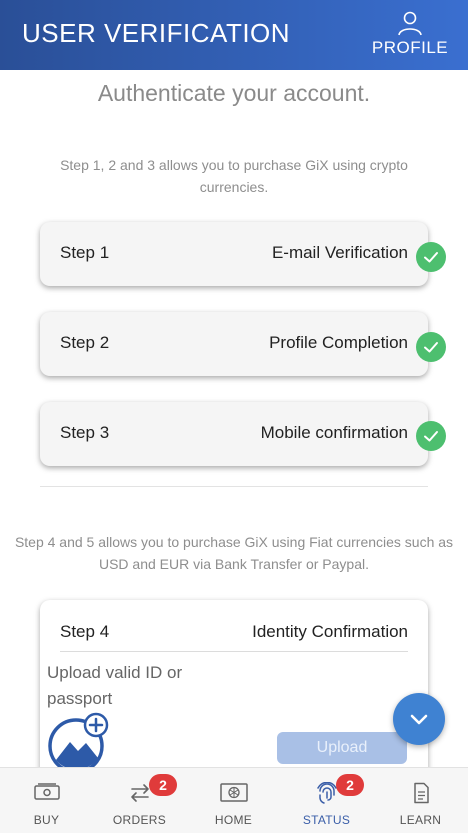  I want to click on orders-badge: 2, so click(163, 785).